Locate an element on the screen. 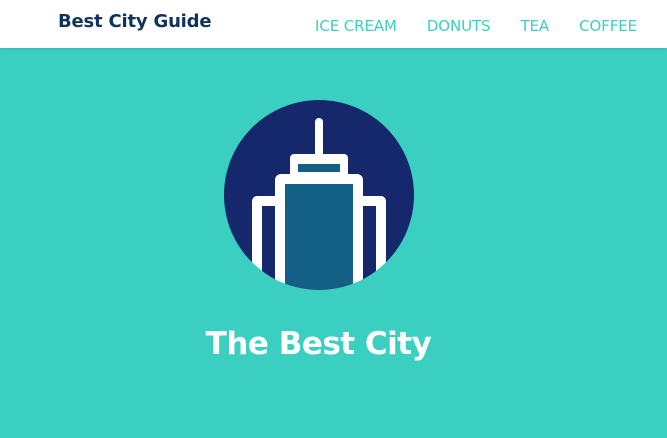 This screenshot has width=667, height=438. hero-title: The Best City is located at coordinates (318, 344).